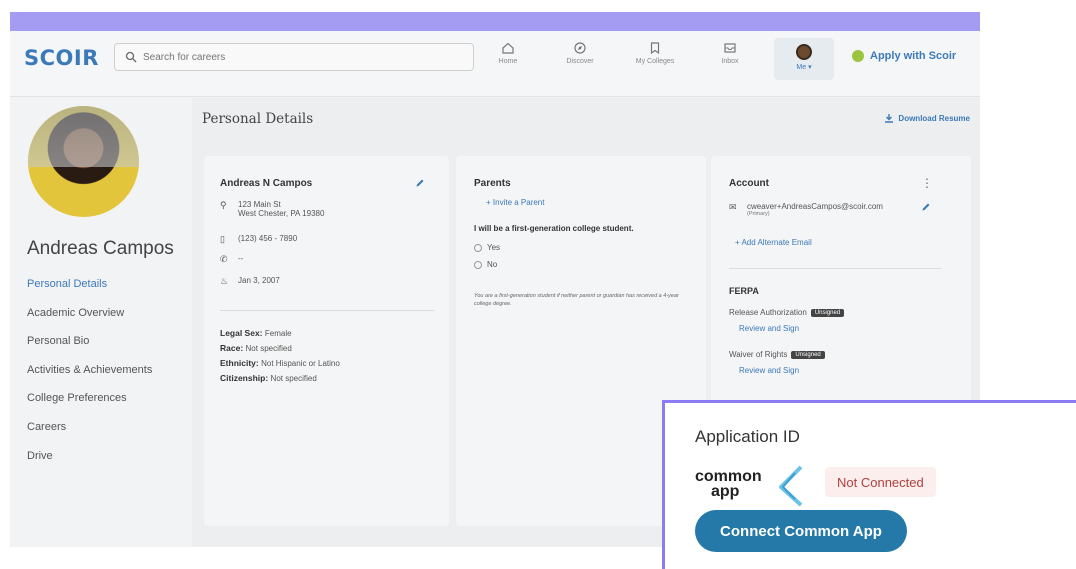 This screenshot has width=1076, height=569. I want to click on race-label: Race:, so click(232, 348).